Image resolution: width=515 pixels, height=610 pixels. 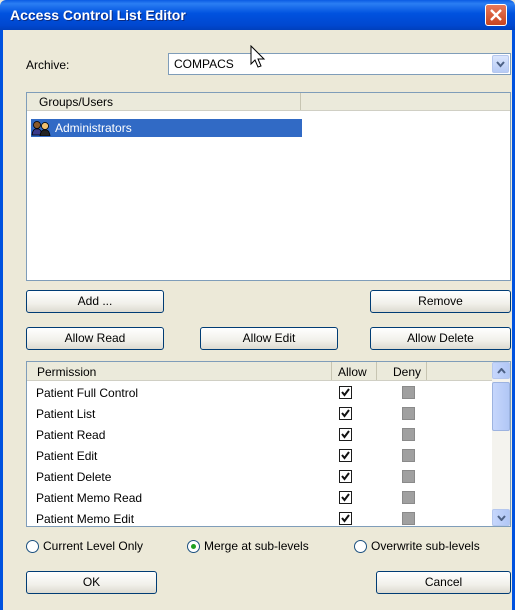 What do you see at coordinates (258, 56) in the screenshot?
I see `mouse-cursor-icon` at bounding box center [258, 56].